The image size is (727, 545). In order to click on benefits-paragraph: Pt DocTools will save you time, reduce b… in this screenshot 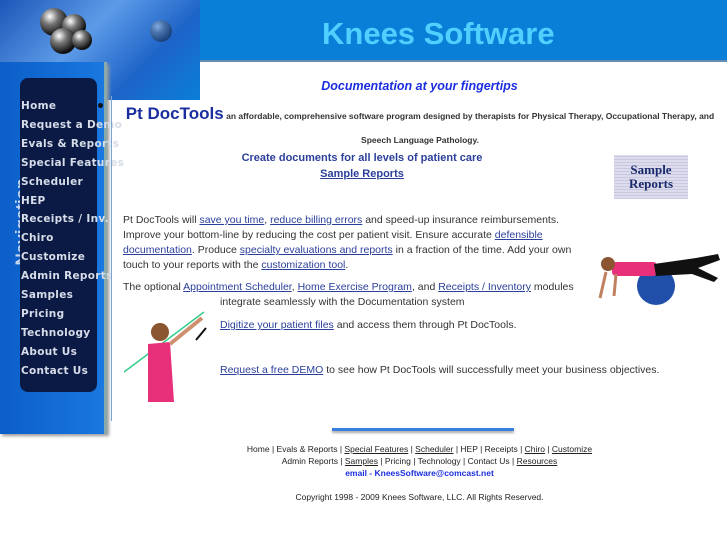, I will do `click(360, 243)`.